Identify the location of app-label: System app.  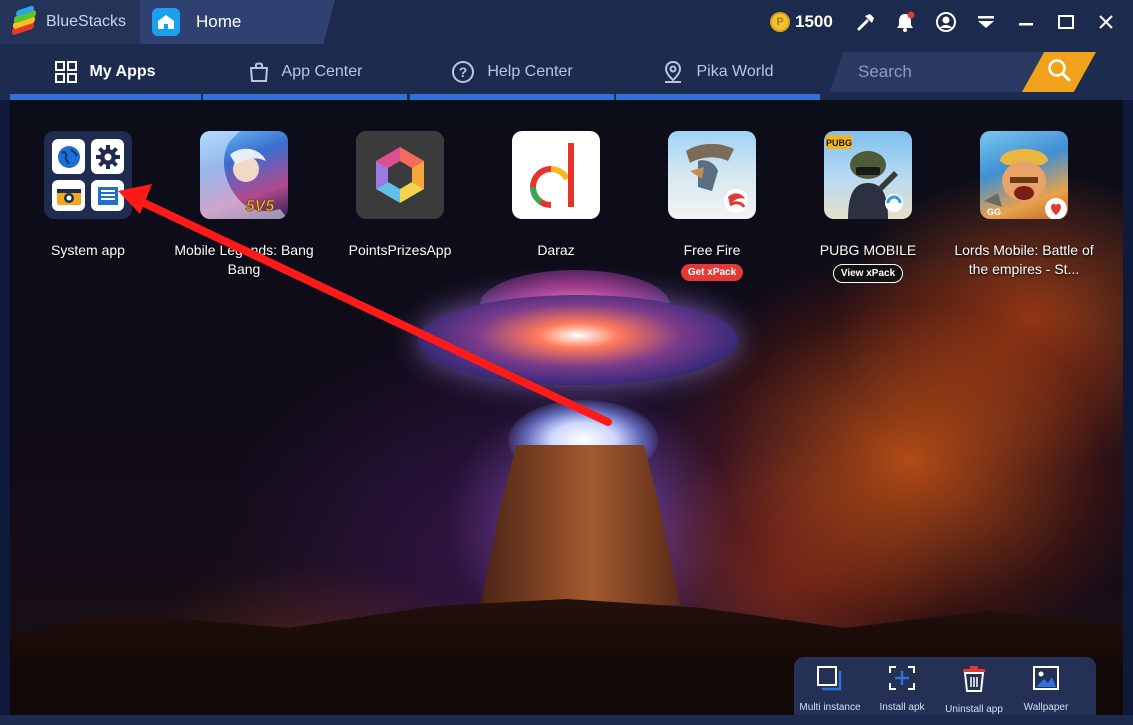
(88, 250).